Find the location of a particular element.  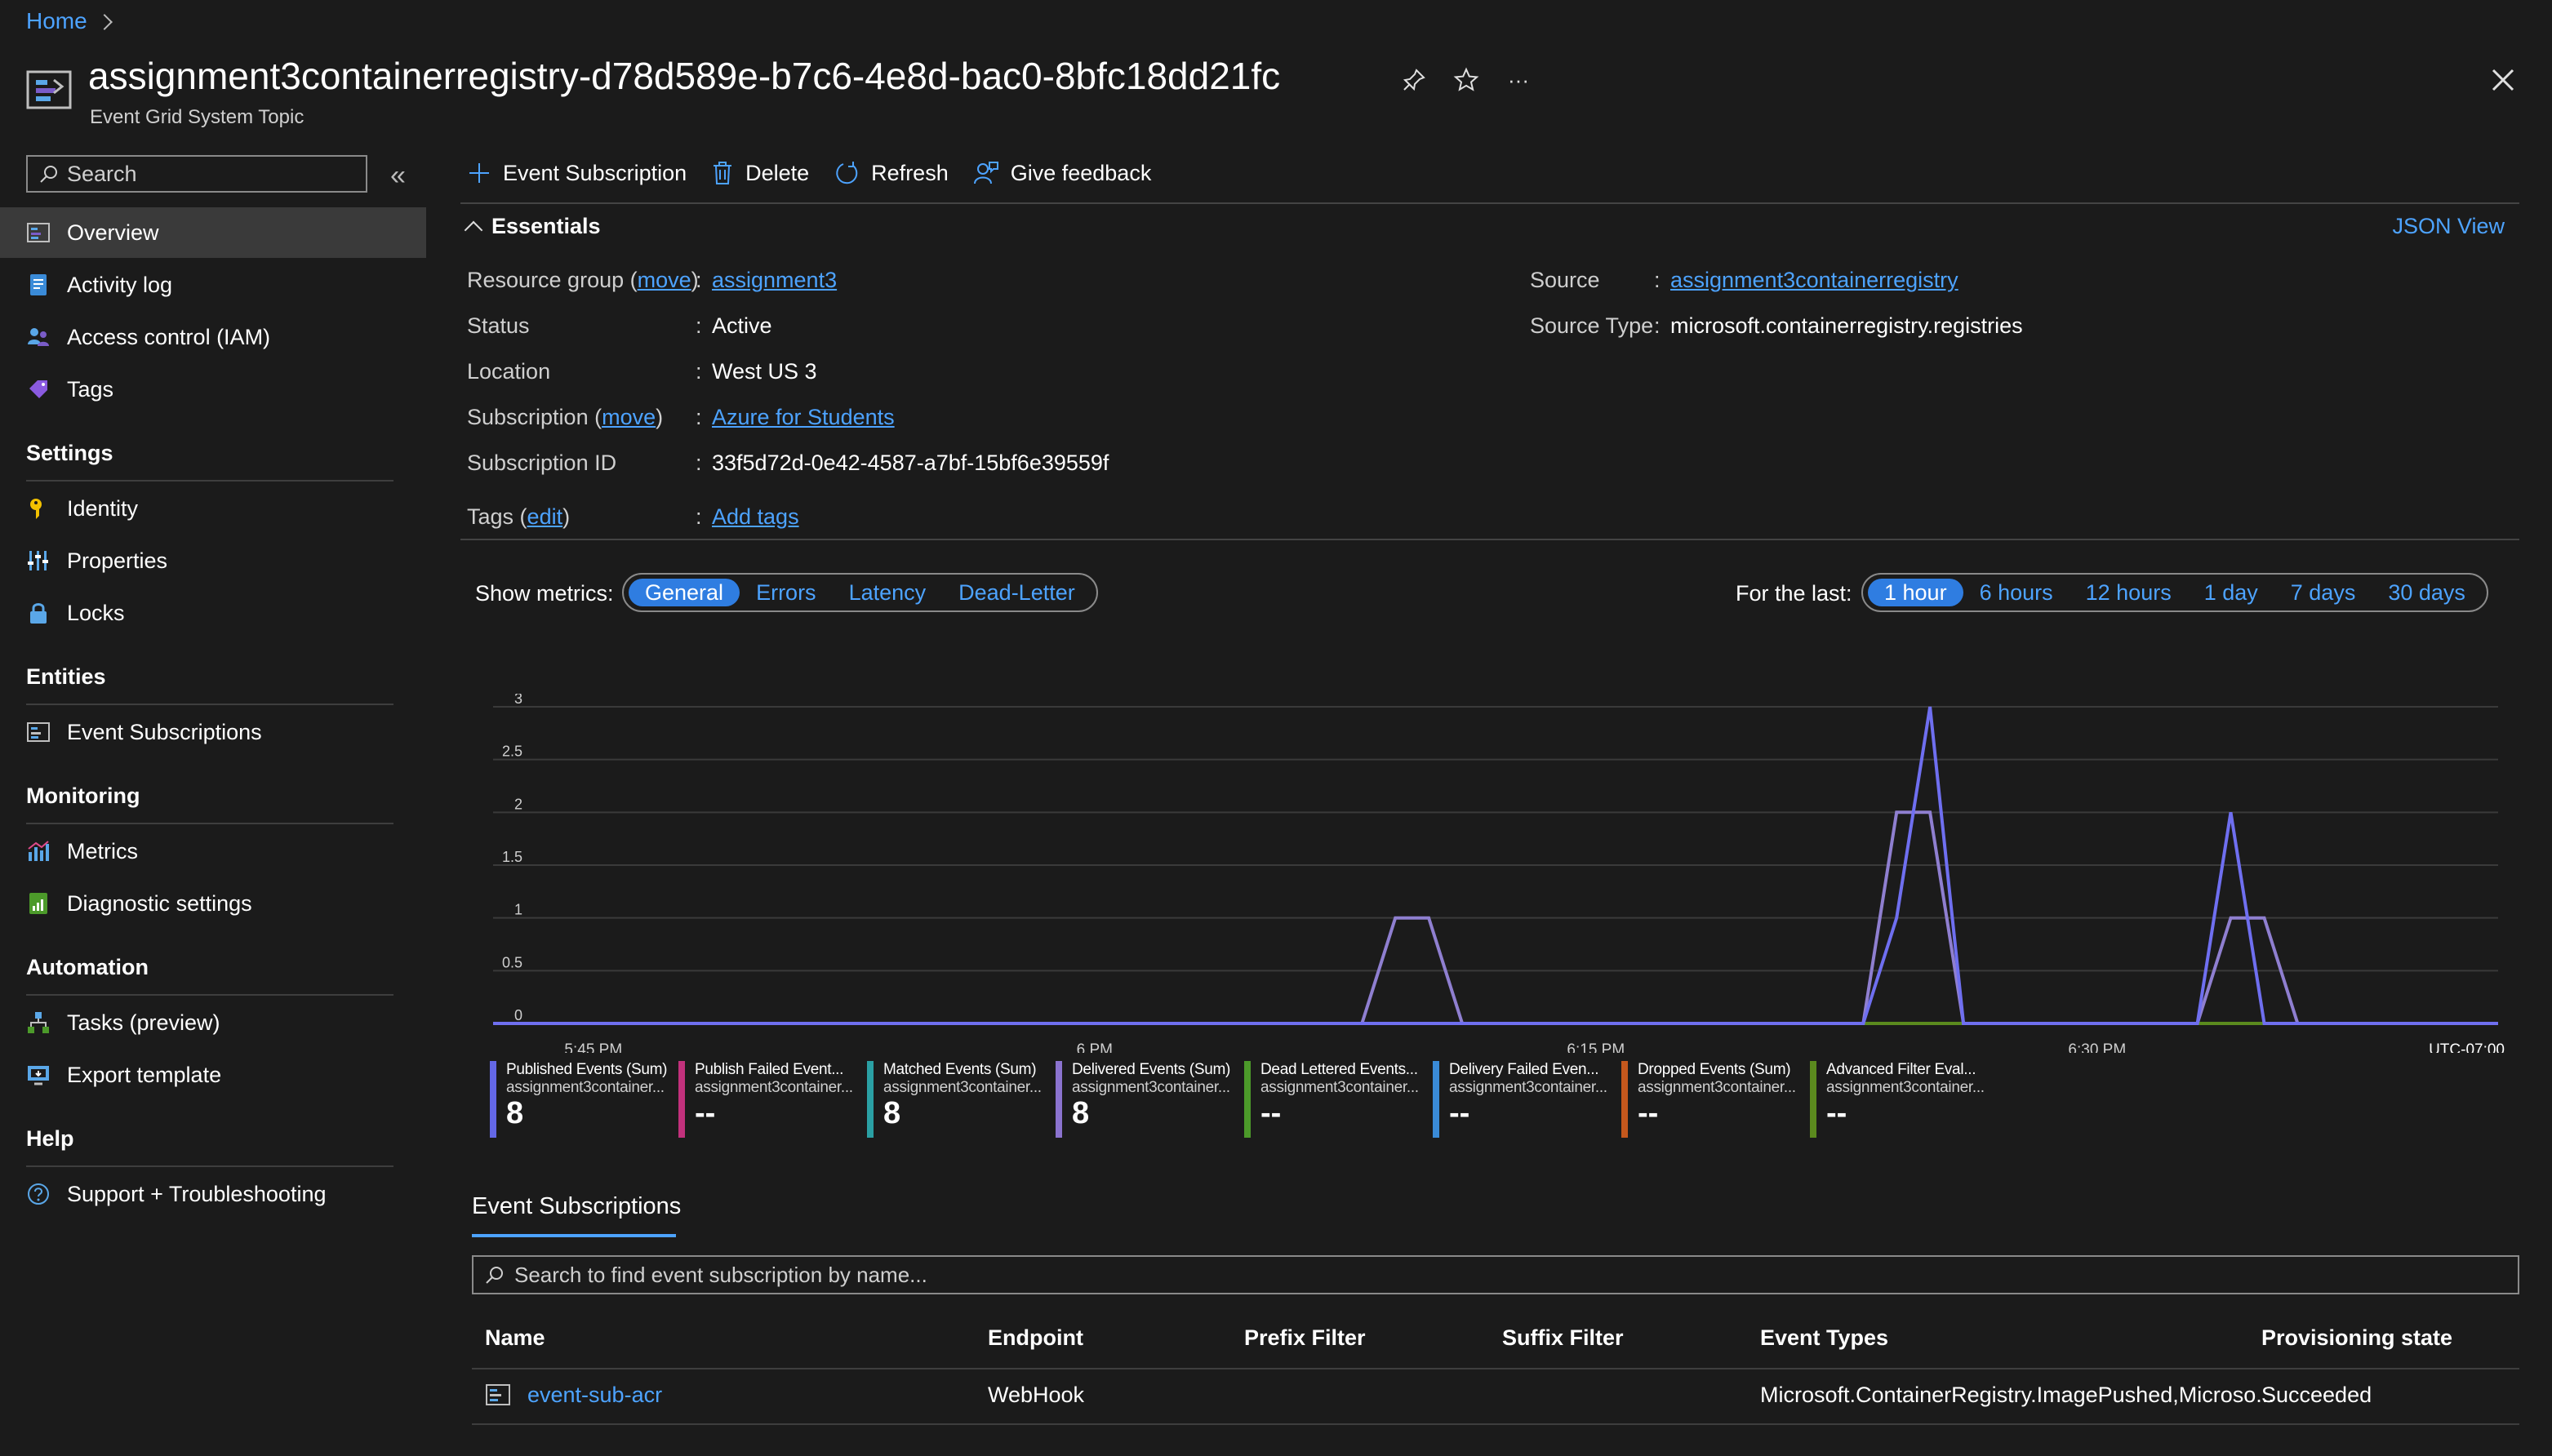

sidebar-search-input: Search is located at coordinates (196, 174).